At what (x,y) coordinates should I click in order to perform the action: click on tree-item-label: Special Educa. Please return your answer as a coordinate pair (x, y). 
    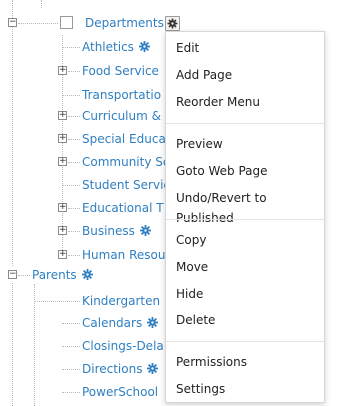
    Looking at the image, I should click on (124, 139).